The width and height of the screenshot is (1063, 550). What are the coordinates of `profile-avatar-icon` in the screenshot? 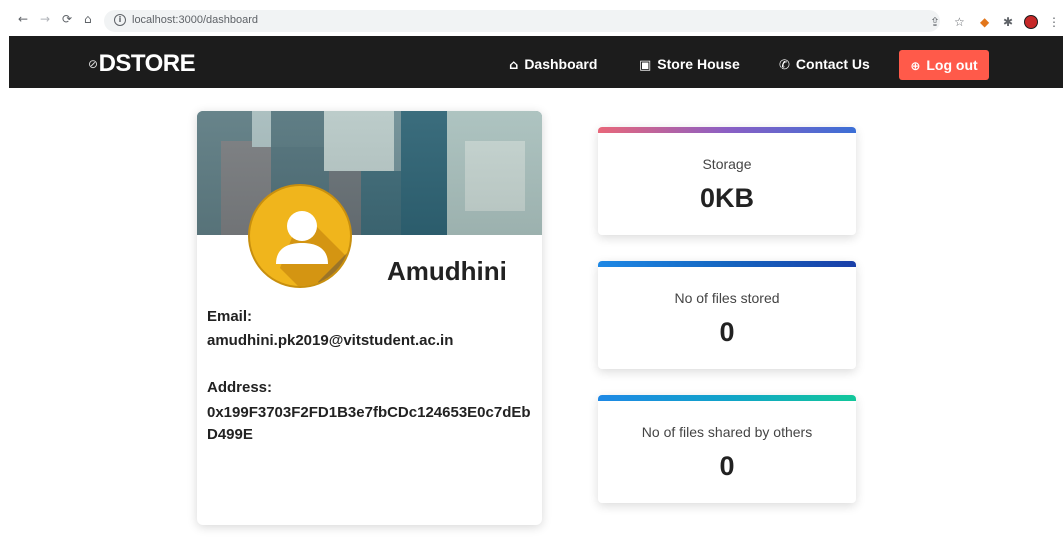 It's located at (1031, 22).